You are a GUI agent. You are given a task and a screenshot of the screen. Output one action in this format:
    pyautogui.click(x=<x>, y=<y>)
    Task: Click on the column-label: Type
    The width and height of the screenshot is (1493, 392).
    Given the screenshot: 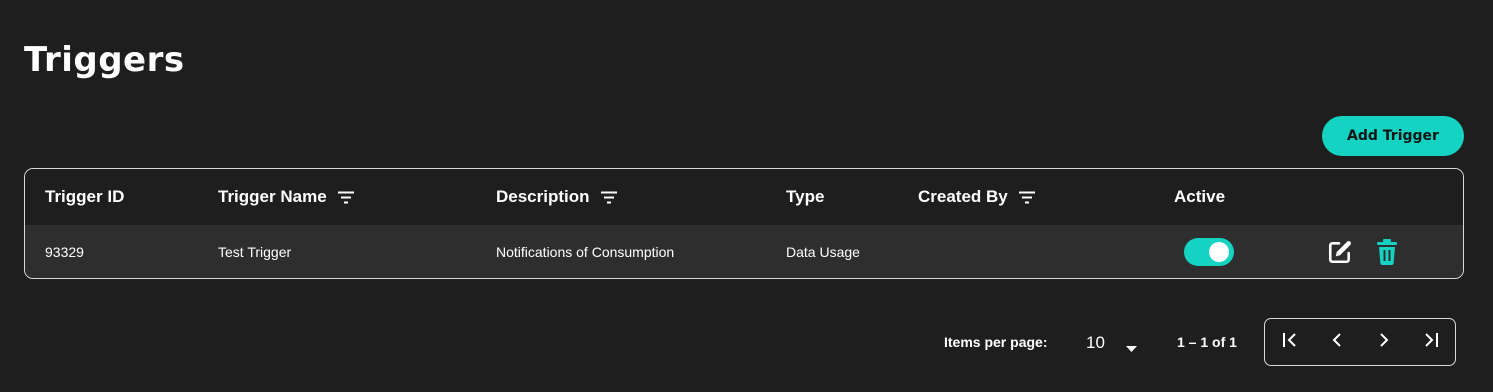 What is the action you would take?
    pyautogui.click(x=805, y=196)
    